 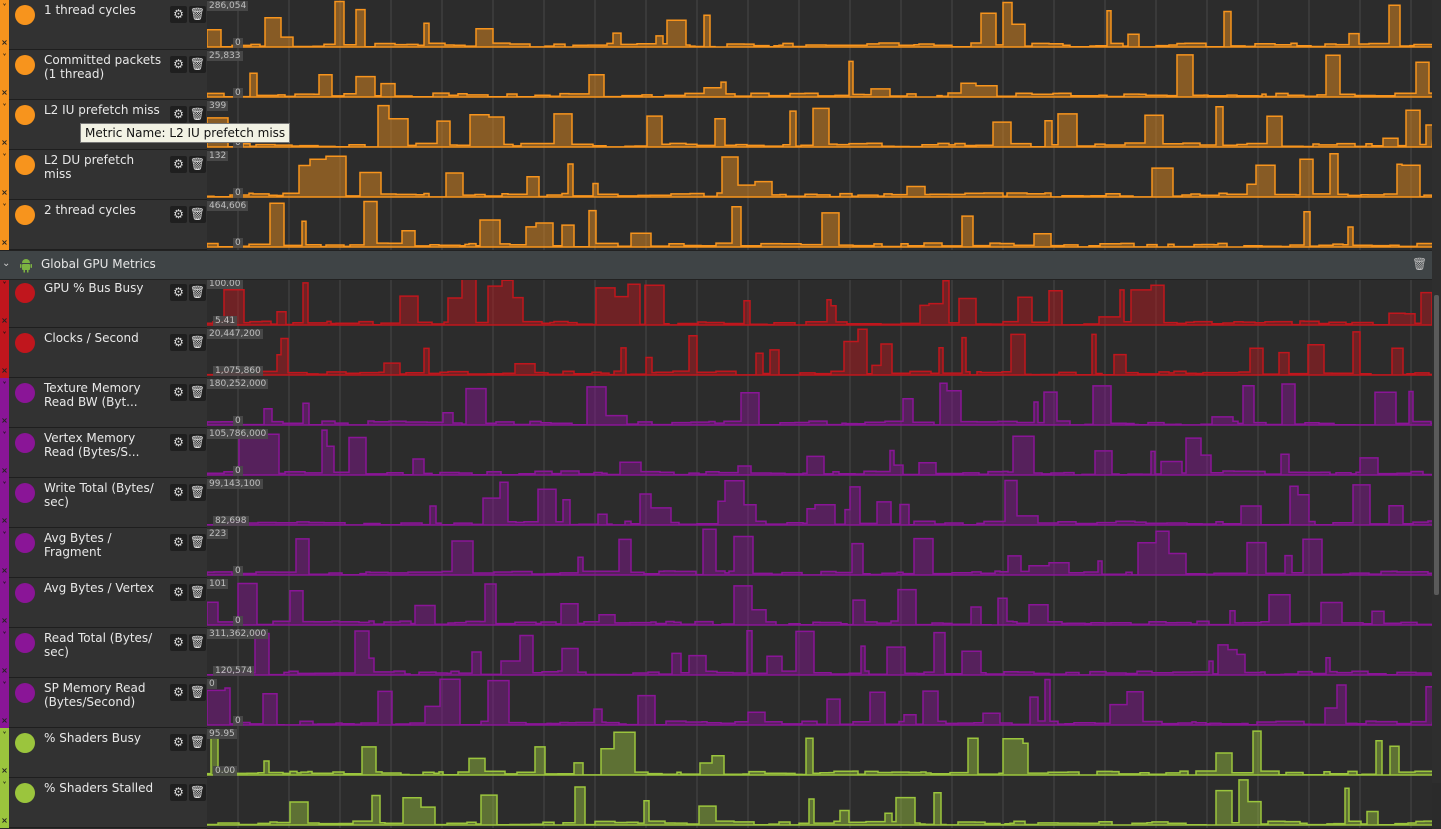 What do you see at coordinates (6, 263) in the screenshot?
I see `chevron-down-icon: ⌄` at bounding box center [6, 263].